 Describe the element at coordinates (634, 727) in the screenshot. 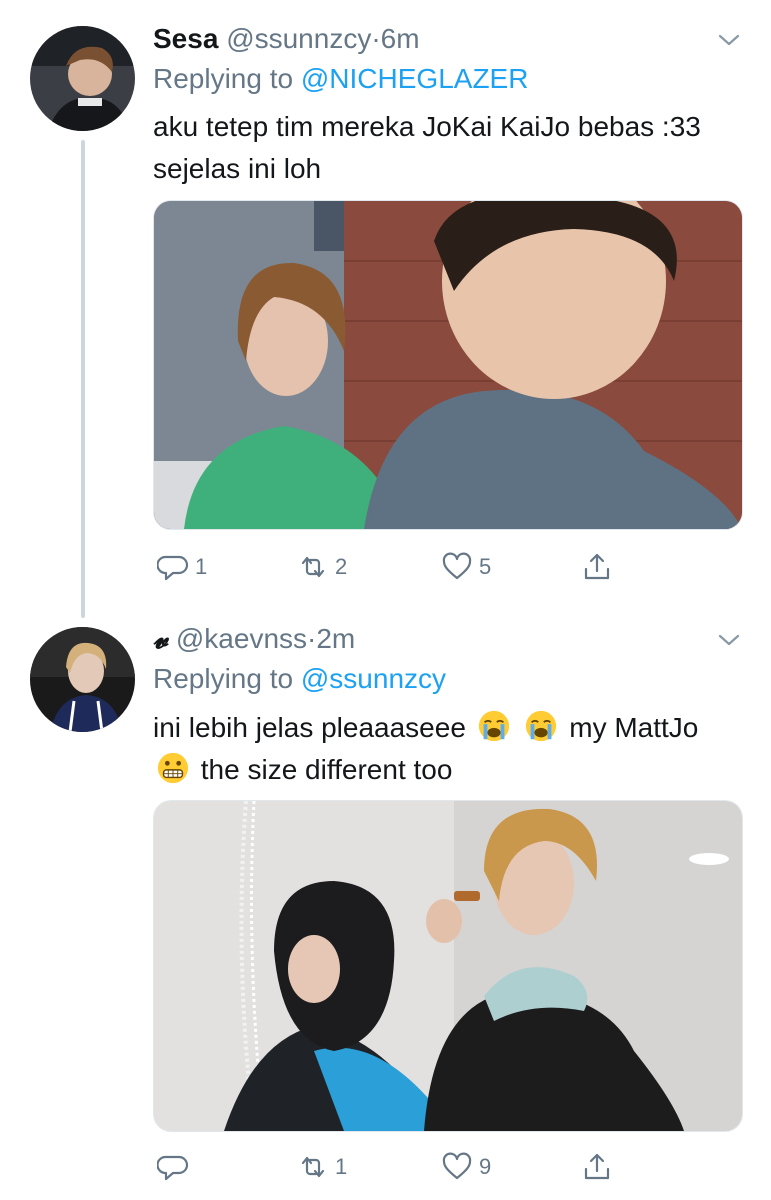

I see `tweet-text-part: my MattJo` at that location.